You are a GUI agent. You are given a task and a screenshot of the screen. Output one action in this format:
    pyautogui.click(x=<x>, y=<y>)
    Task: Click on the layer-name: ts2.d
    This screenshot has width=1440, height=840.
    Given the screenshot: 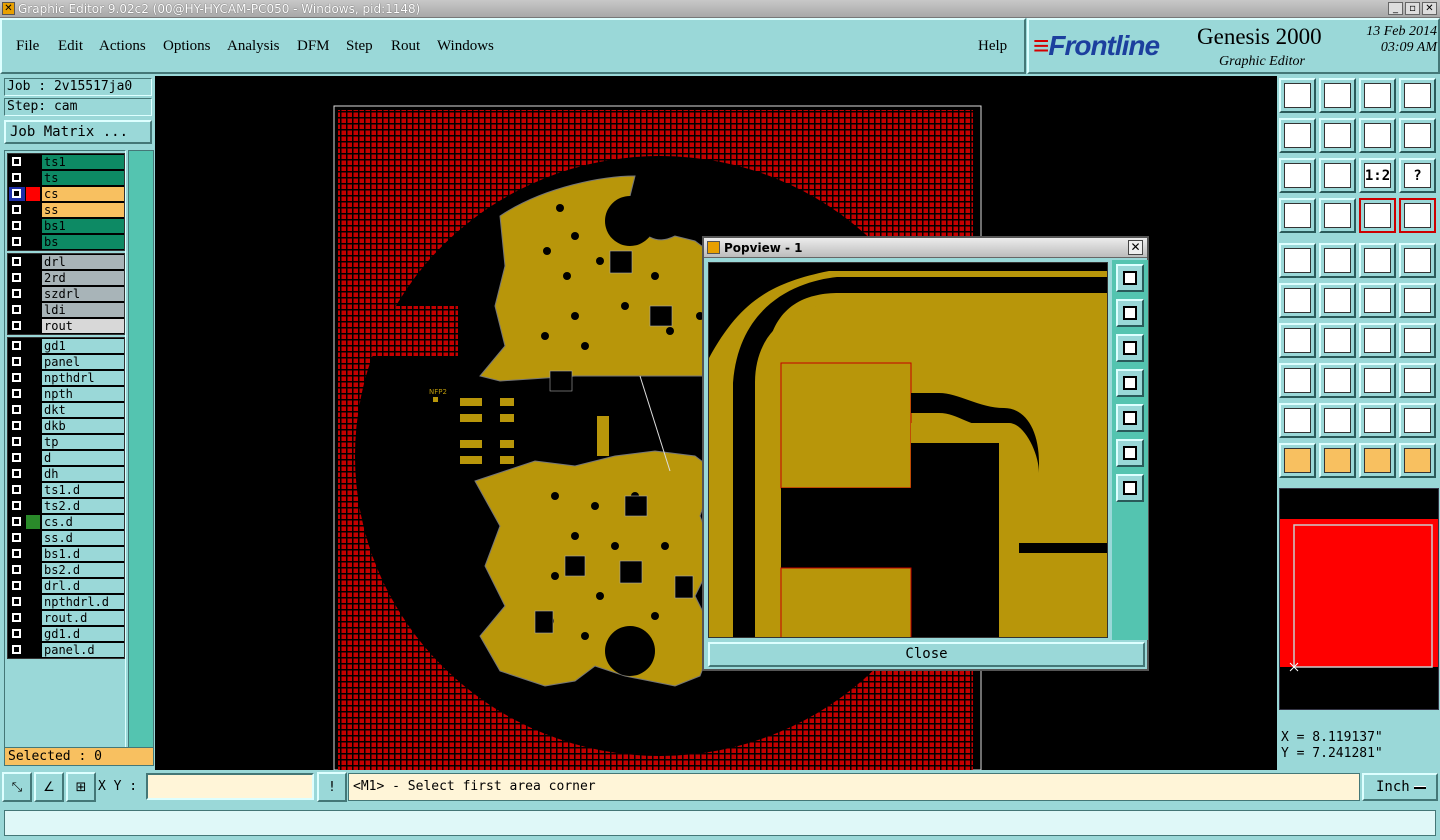 What is the action you would take?
    pyautogui.click(x=83, y=506)
    